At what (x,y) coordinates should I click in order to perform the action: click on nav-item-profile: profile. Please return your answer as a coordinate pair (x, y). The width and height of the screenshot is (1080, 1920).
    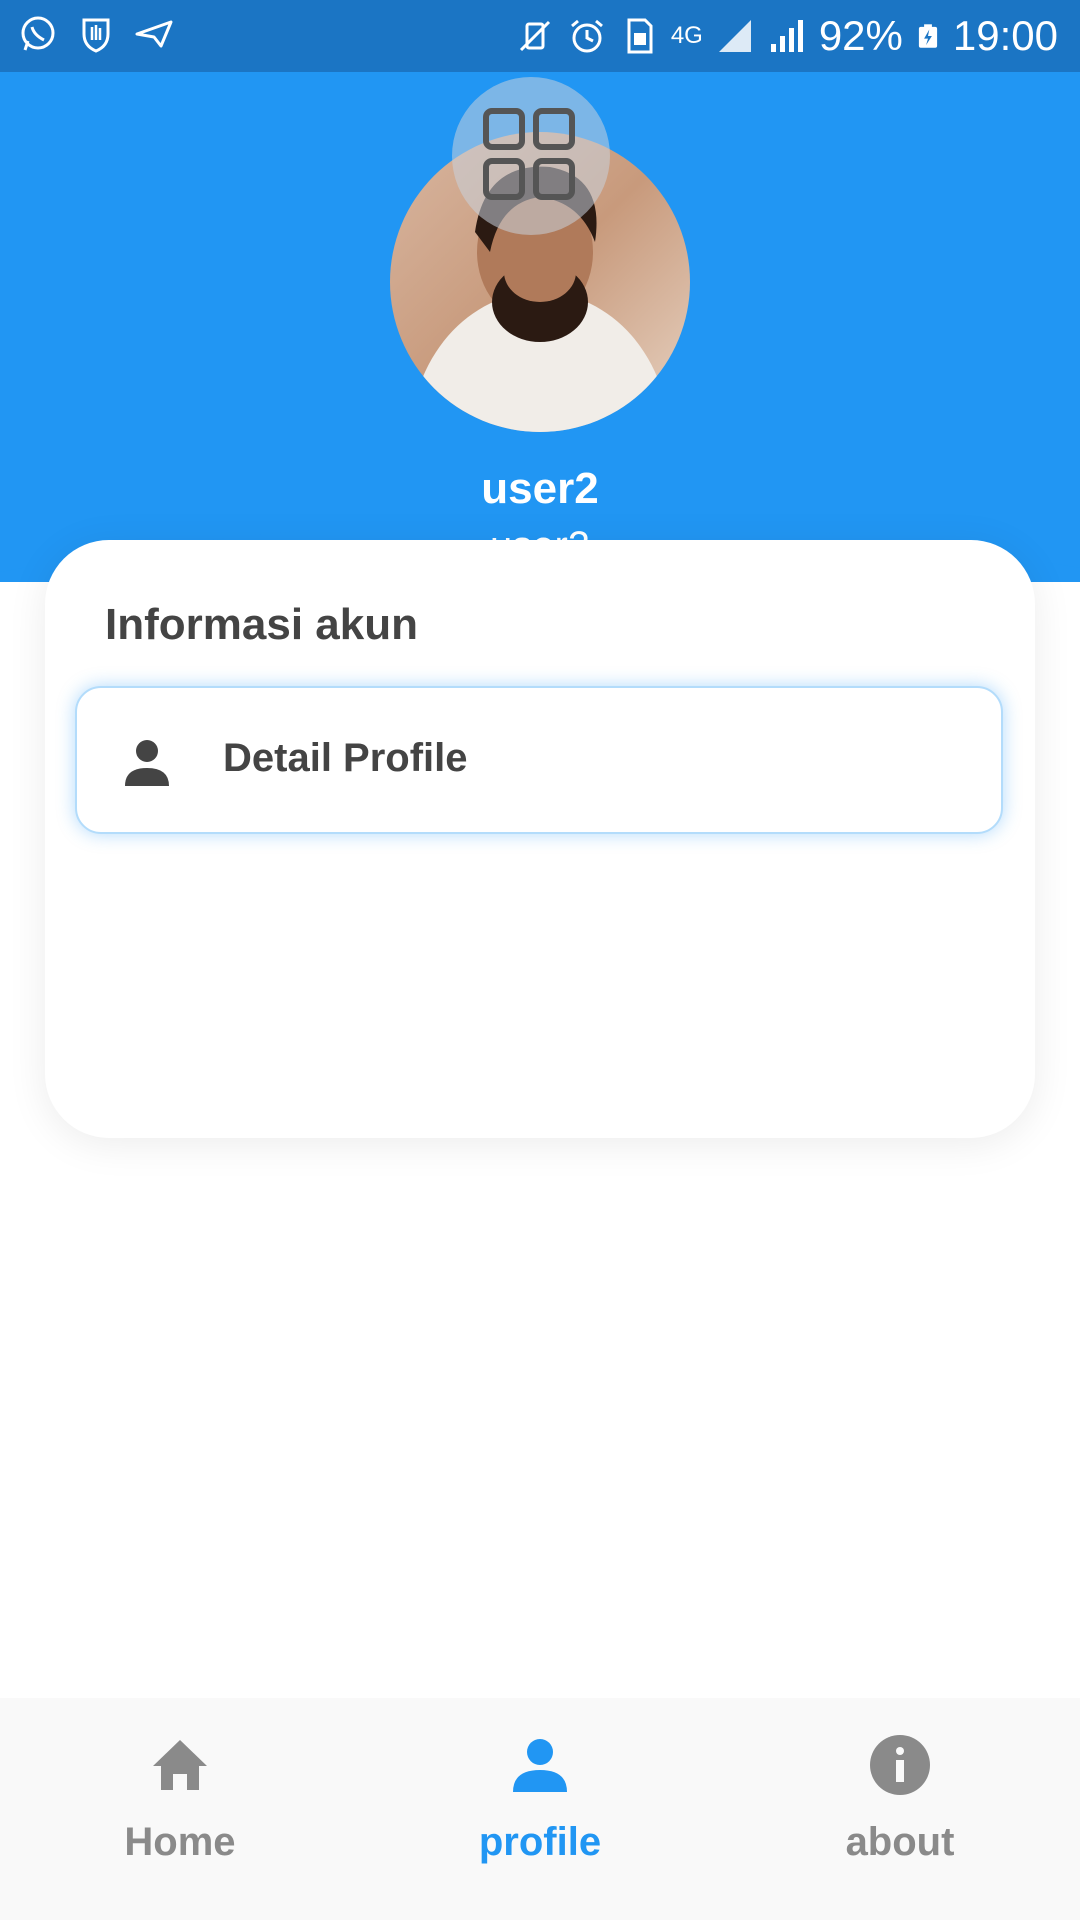
    Looking at the image, I should click on (540, 1809).